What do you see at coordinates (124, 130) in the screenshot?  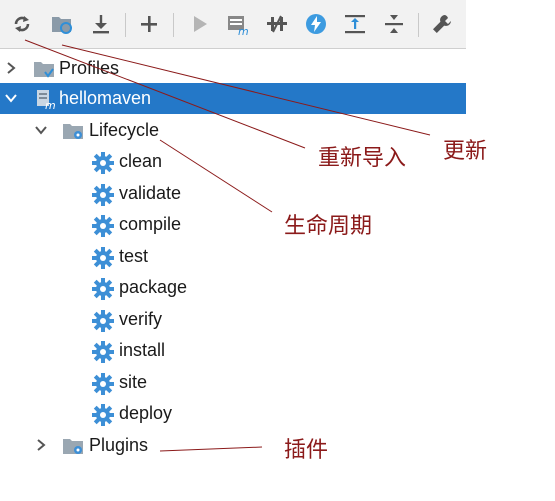 I see `tree-label-lifecycle: Lifecycle` at bounding box center [124, 130].